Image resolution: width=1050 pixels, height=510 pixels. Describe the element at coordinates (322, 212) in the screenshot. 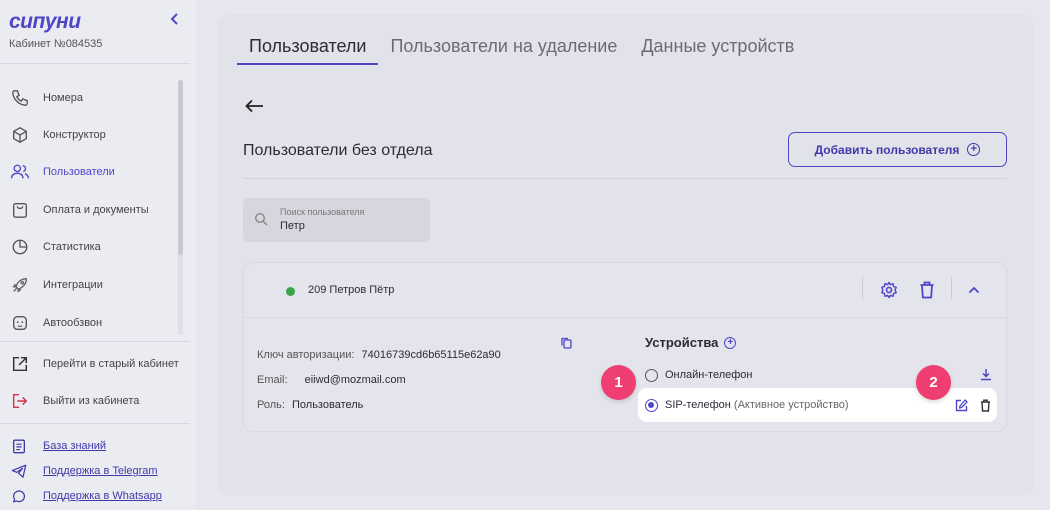

I see `search-placeholder: Поиск пользователя` at that location.